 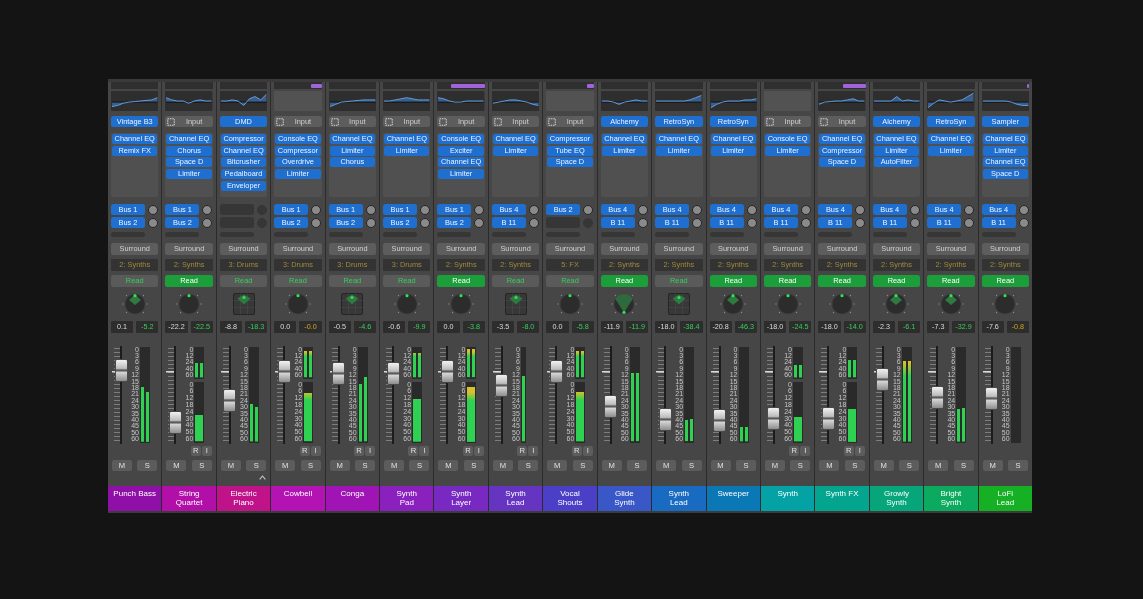 I want to click on track-name: LoFi Lead, so click(x=1005, y=498).